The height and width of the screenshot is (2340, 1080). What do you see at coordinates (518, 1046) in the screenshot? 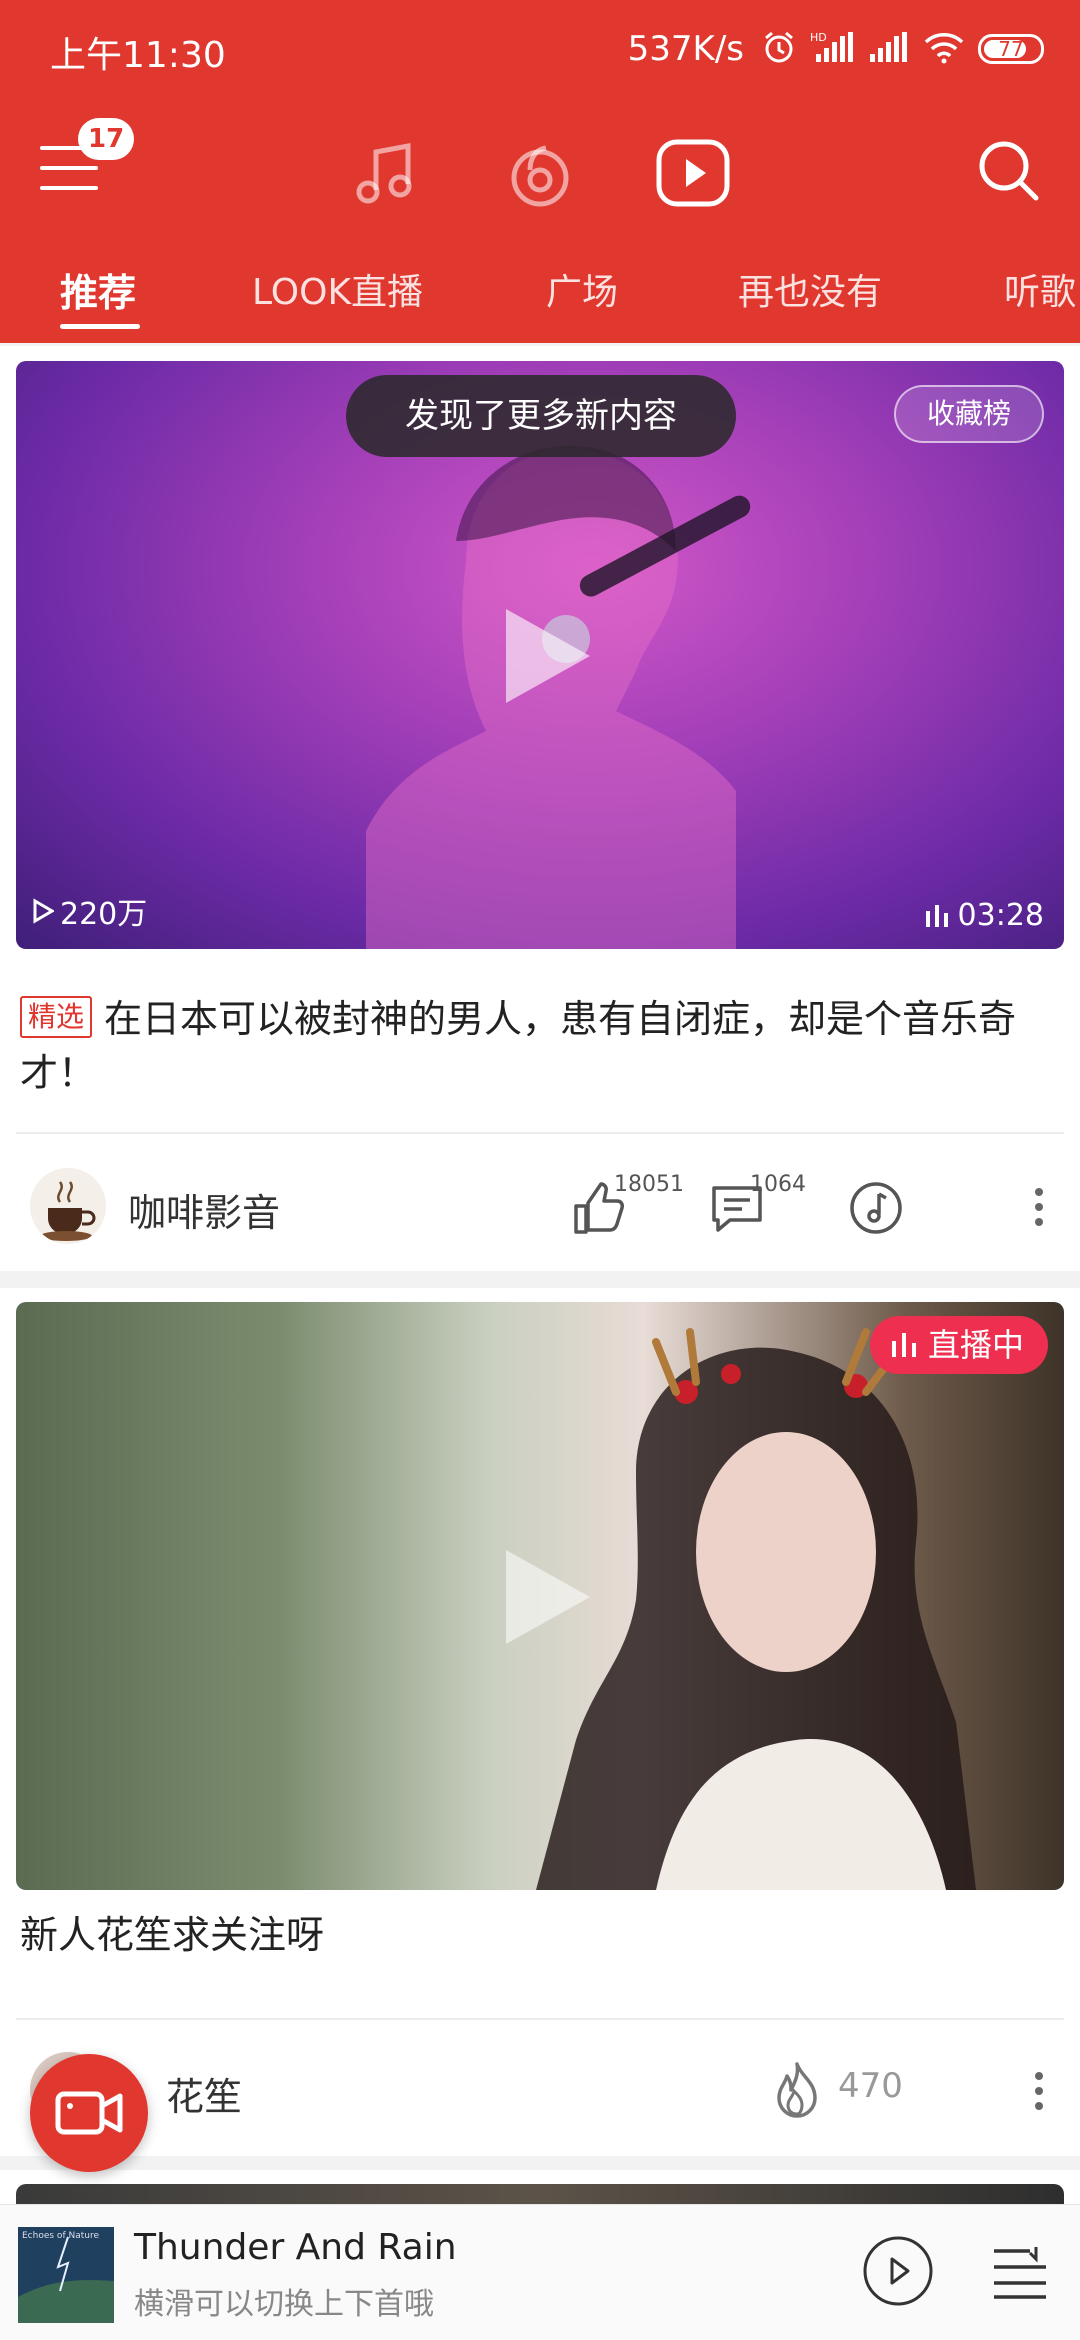
I see `video-title-text: 在日本可以被封神的男人，患有自闭症，却是个音乐奇才！` at bounding box center [518, 1046].